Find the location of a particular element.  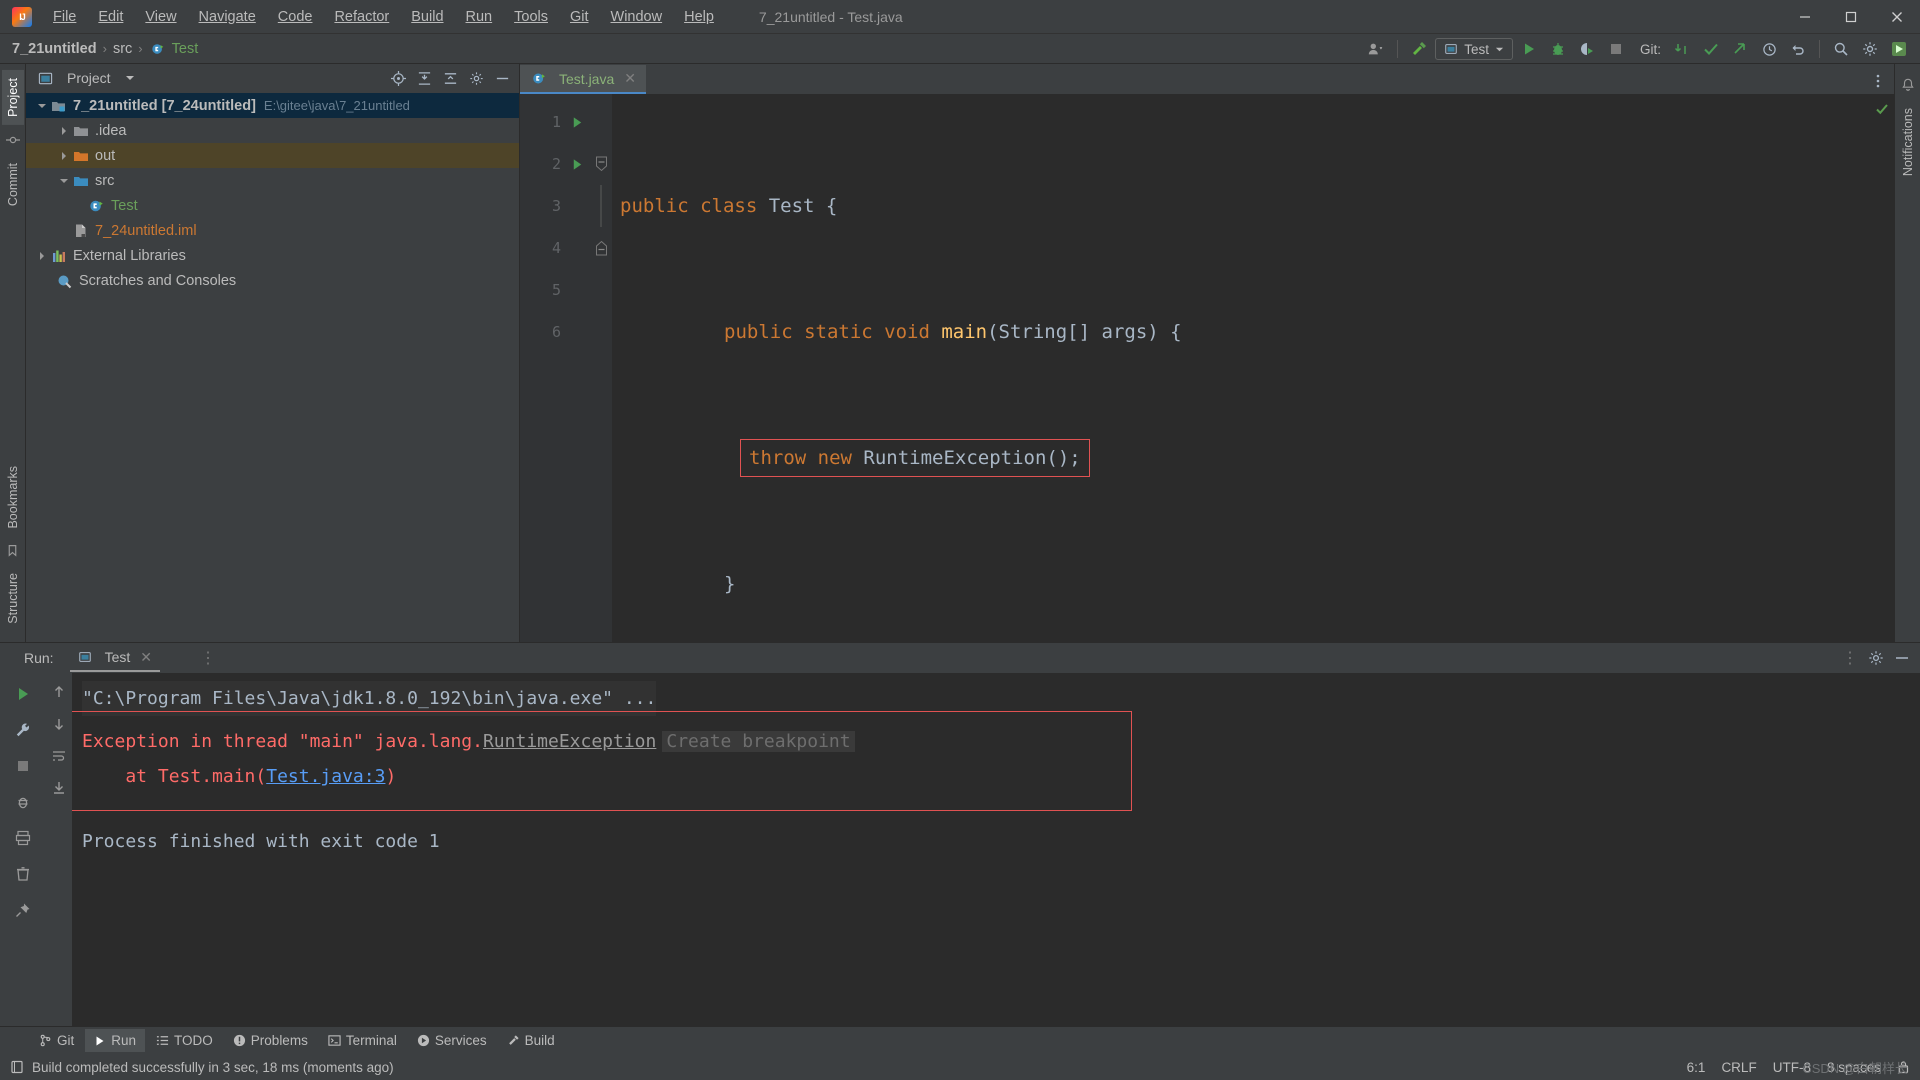

tree-item-scratches: Scratches and Consoles is located at coordinates (272, 280).